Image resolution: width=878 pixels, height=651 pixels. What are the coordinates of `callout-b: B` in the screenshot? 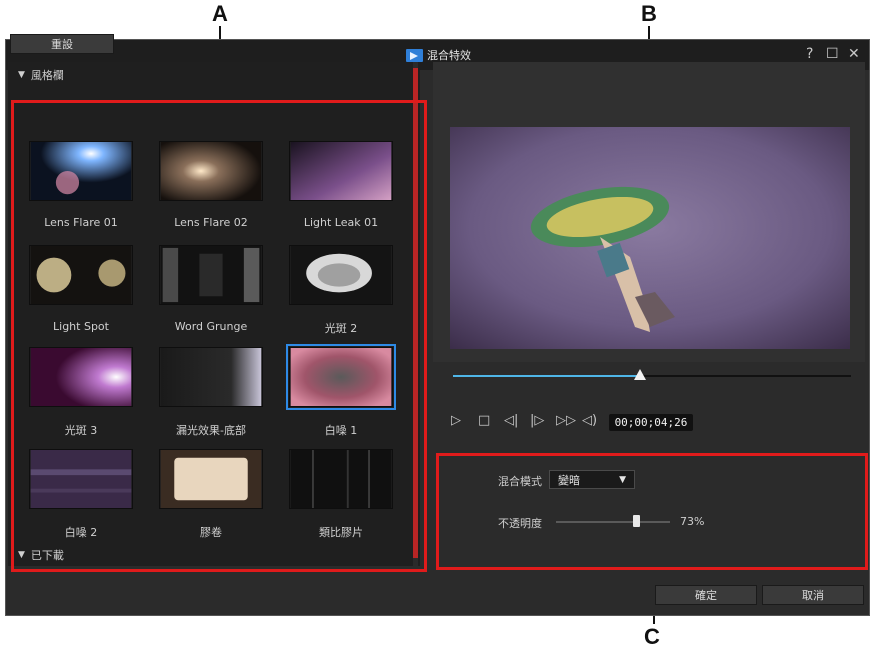 It's located at (649, 13).